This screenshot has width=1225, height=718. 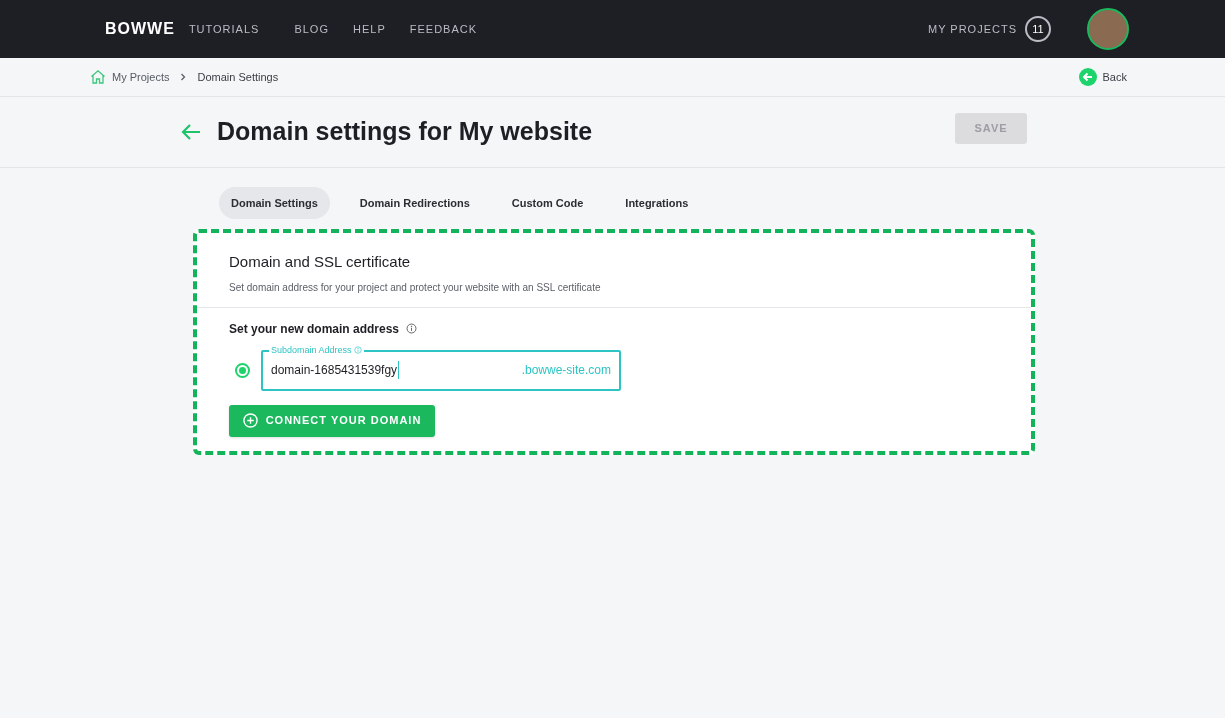 What do you see at coordinates (320, 262) in the screenshot?
I see `card-title: Domain and SSL certificate` at bounding box center [320, 262].